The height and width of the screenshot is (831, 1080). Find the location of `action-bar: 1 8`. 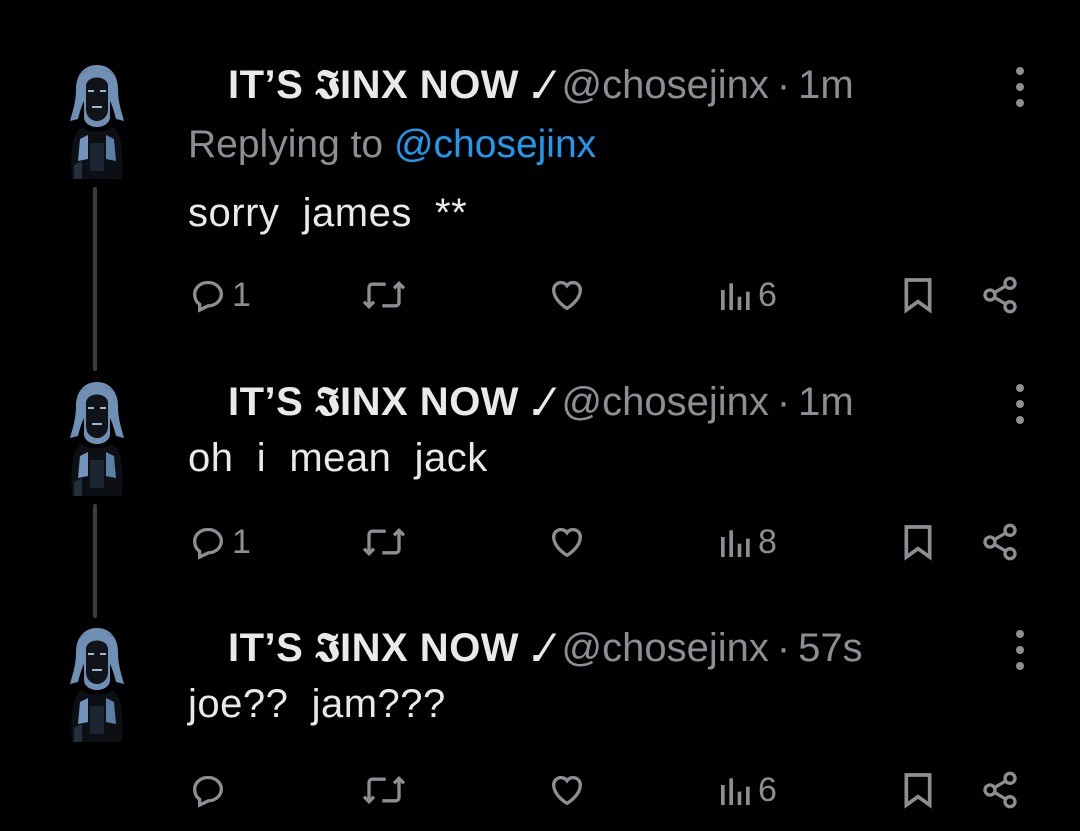

action-bar: 1 8 is located at coordinates (540, 542).